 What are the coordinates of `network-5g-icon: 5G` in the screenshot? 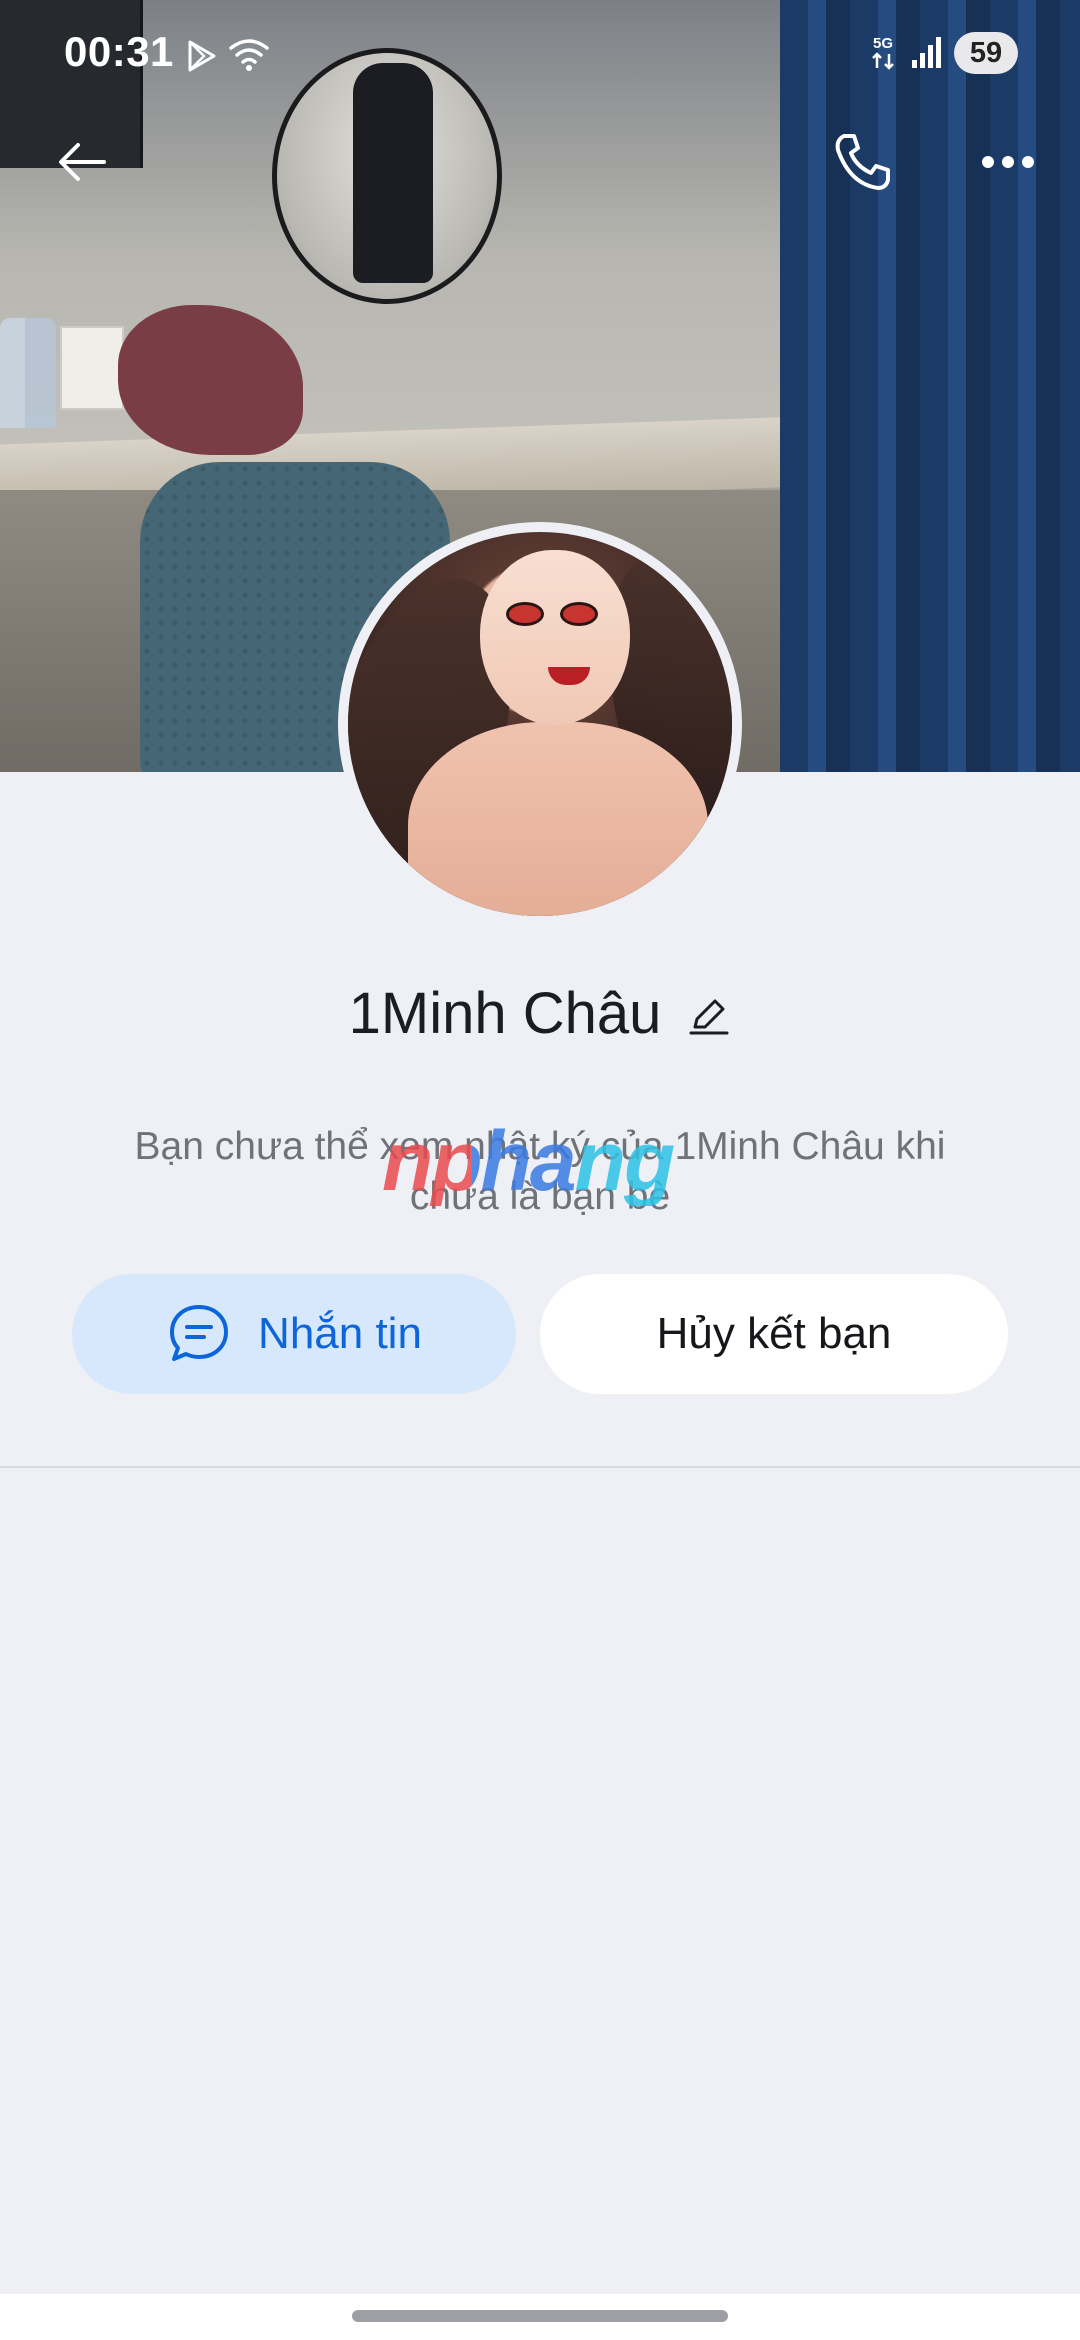 It's located at (883, 52).